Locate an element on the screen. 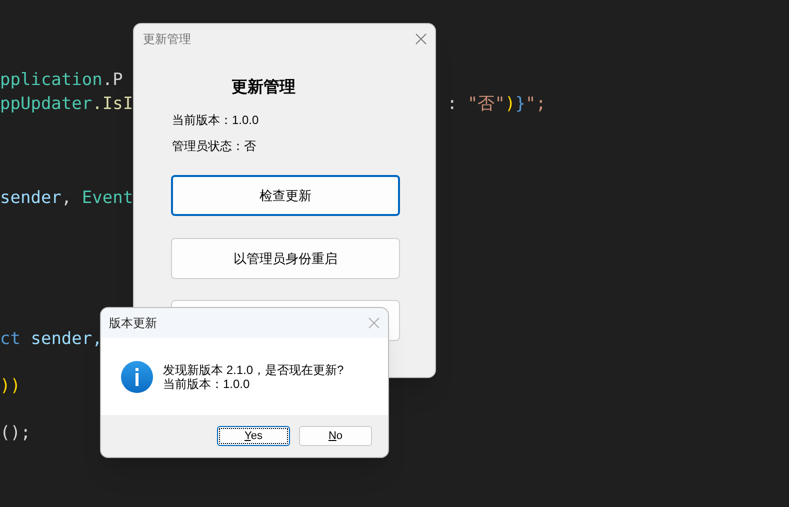 The height and width of the screenshot is (507, 789). action-button: 检查更新 is located at coordinates (285, 195).